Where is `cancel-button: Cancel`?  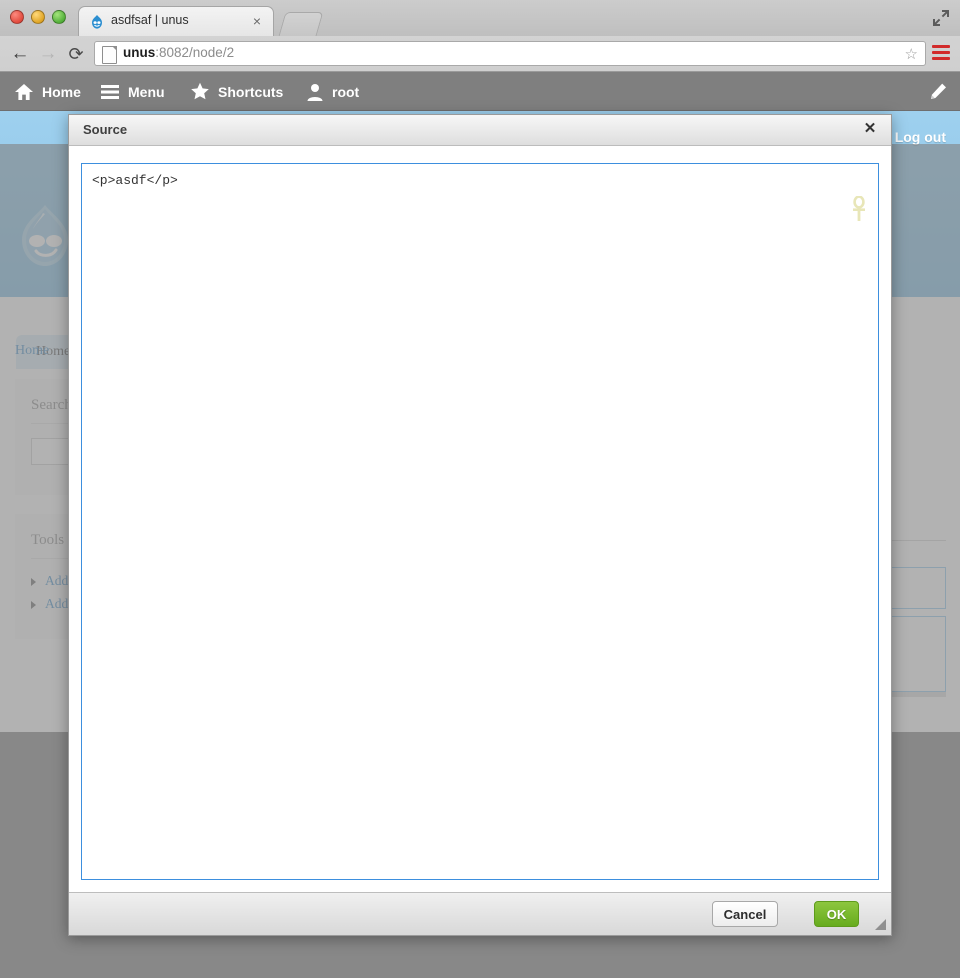
cancel-button: Cancel is located at coordinates (745, 914).